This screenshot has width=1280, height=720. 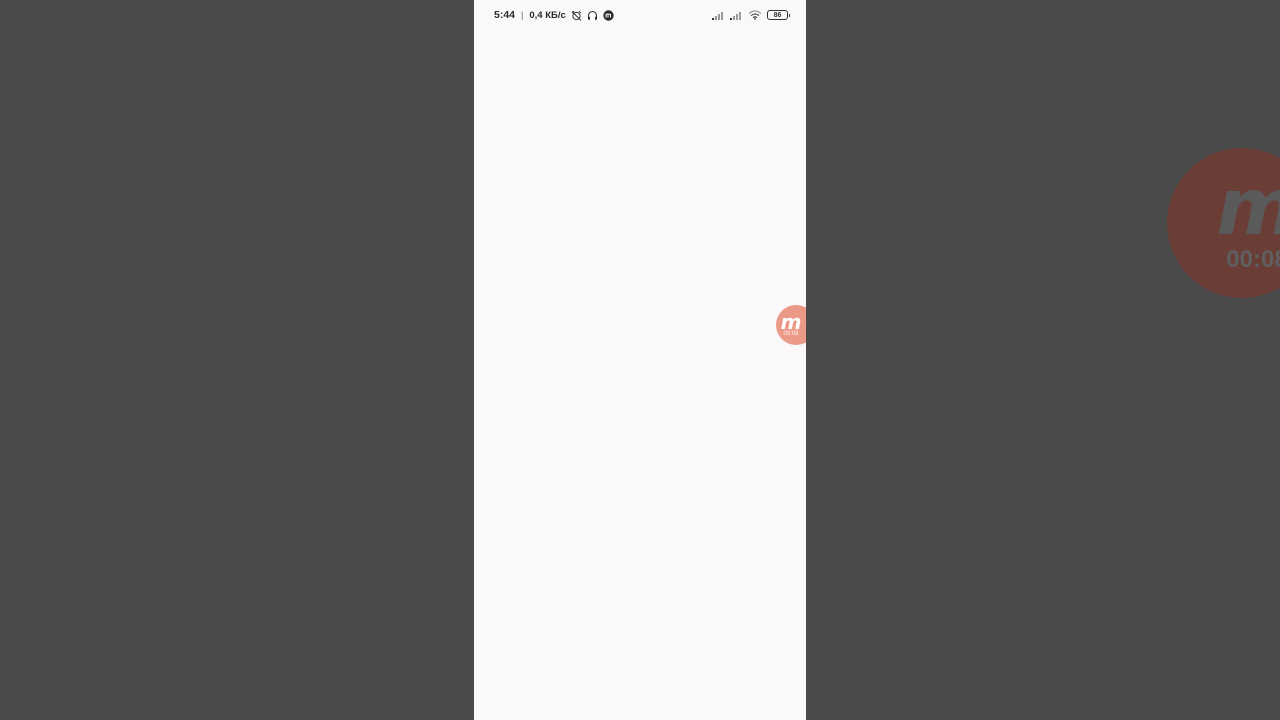 What do you see at coordinates (547, 15) in the screenshot?
I see `network-speed: 0,4 КБ/с` at bounding box center [547, 15].